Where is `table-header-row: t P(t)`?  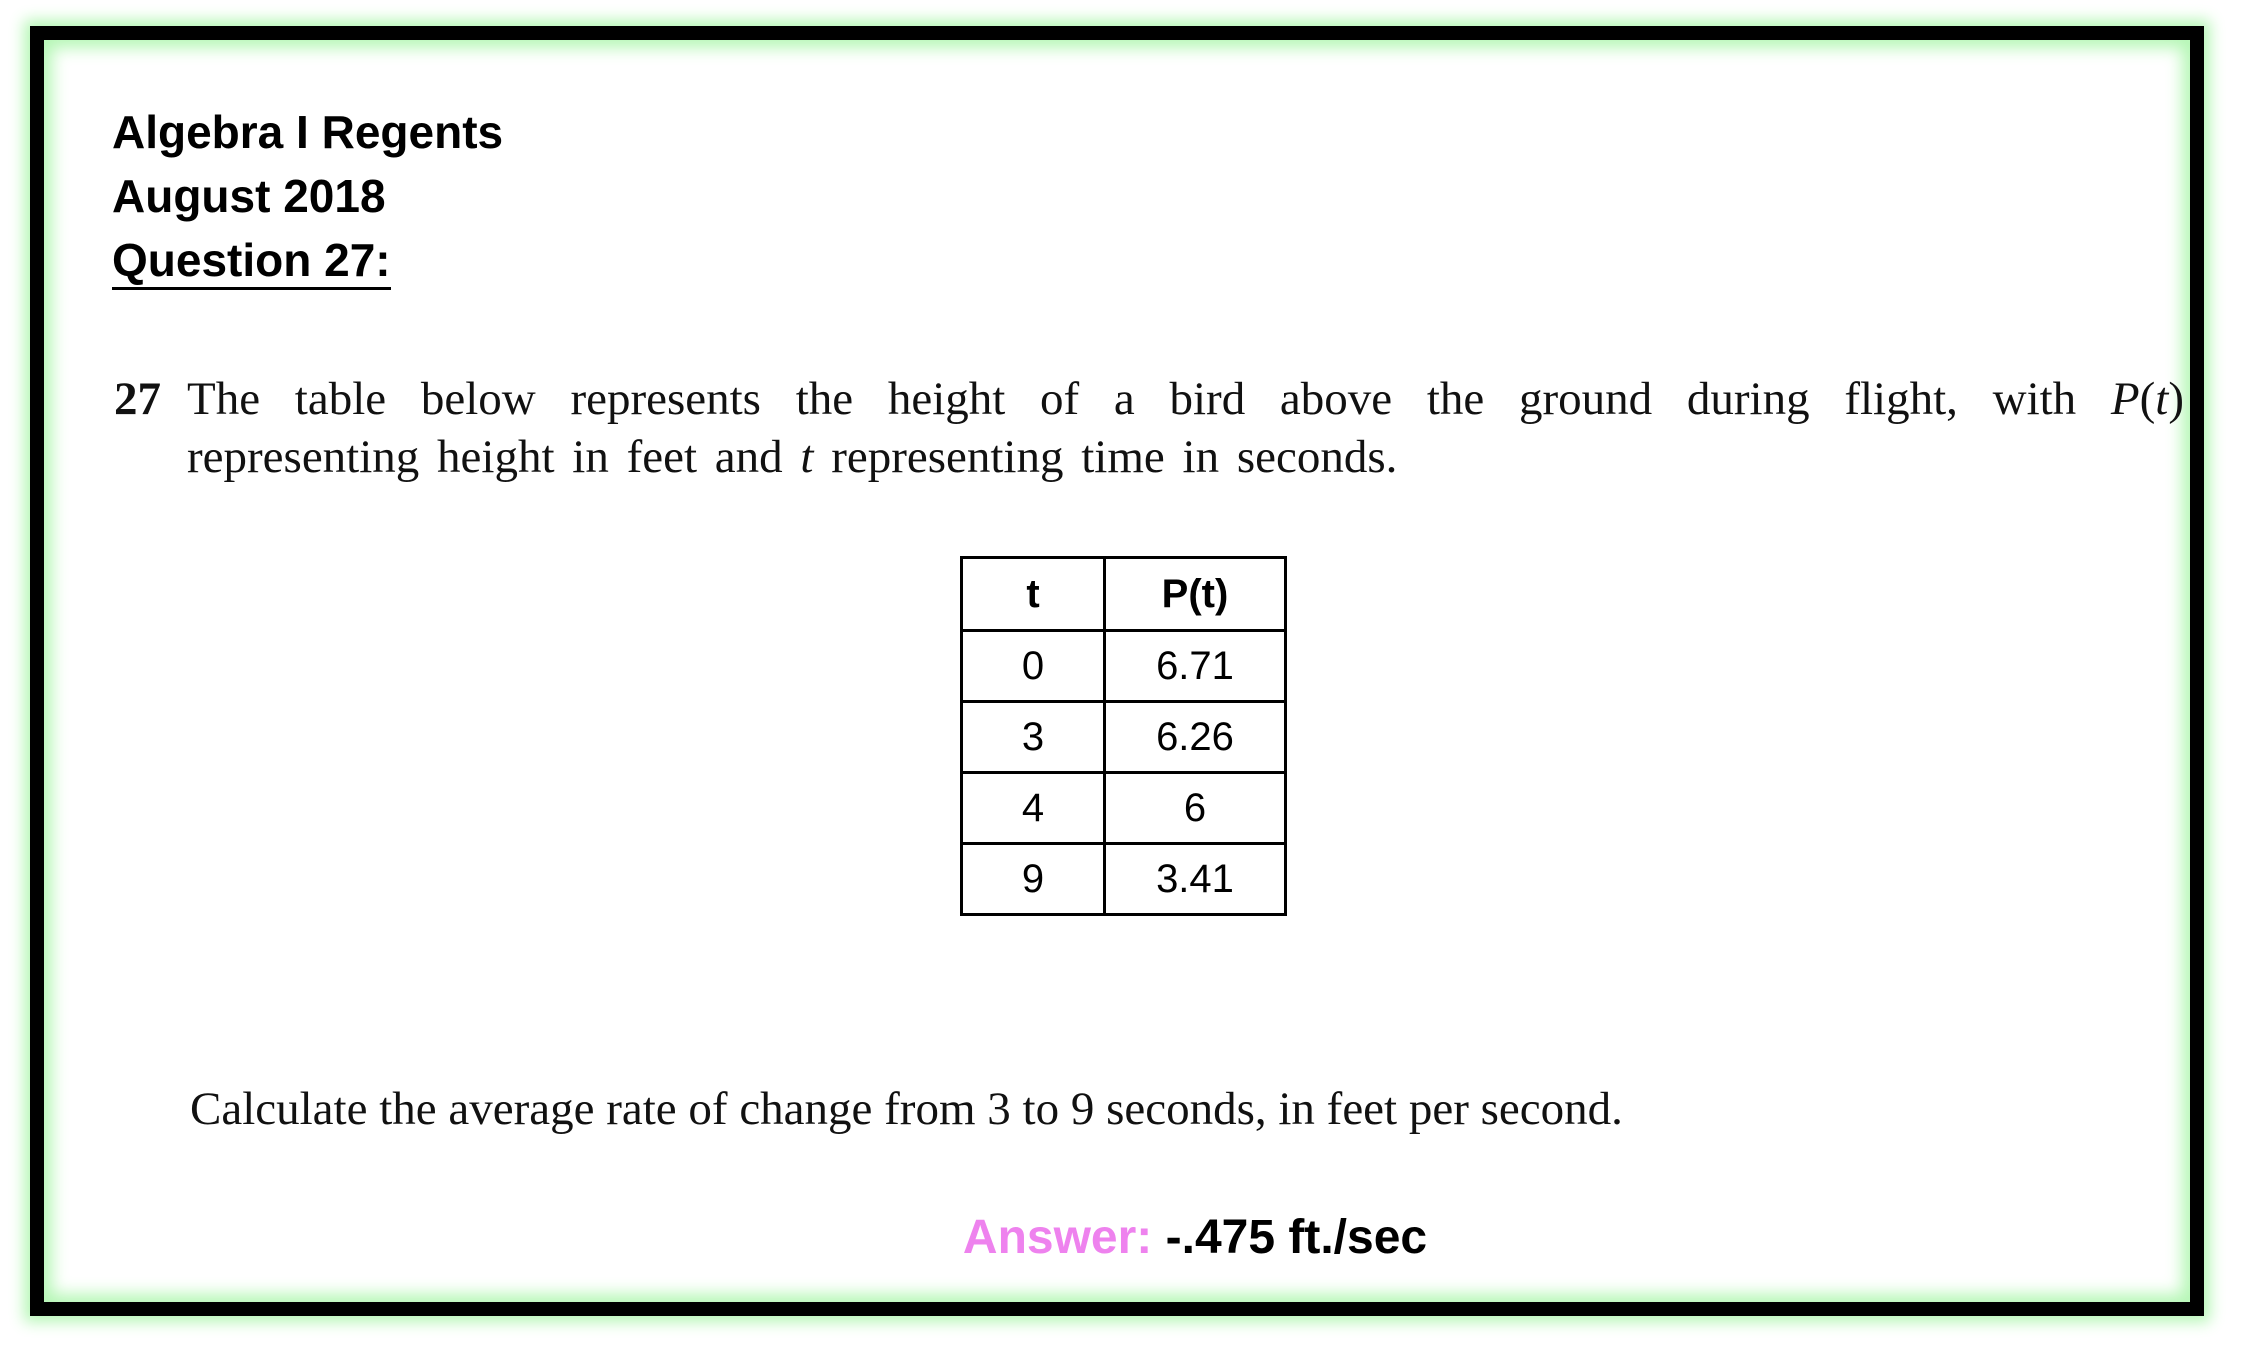 table-header-row: t P(t) is located at coordinates (1123, 594).